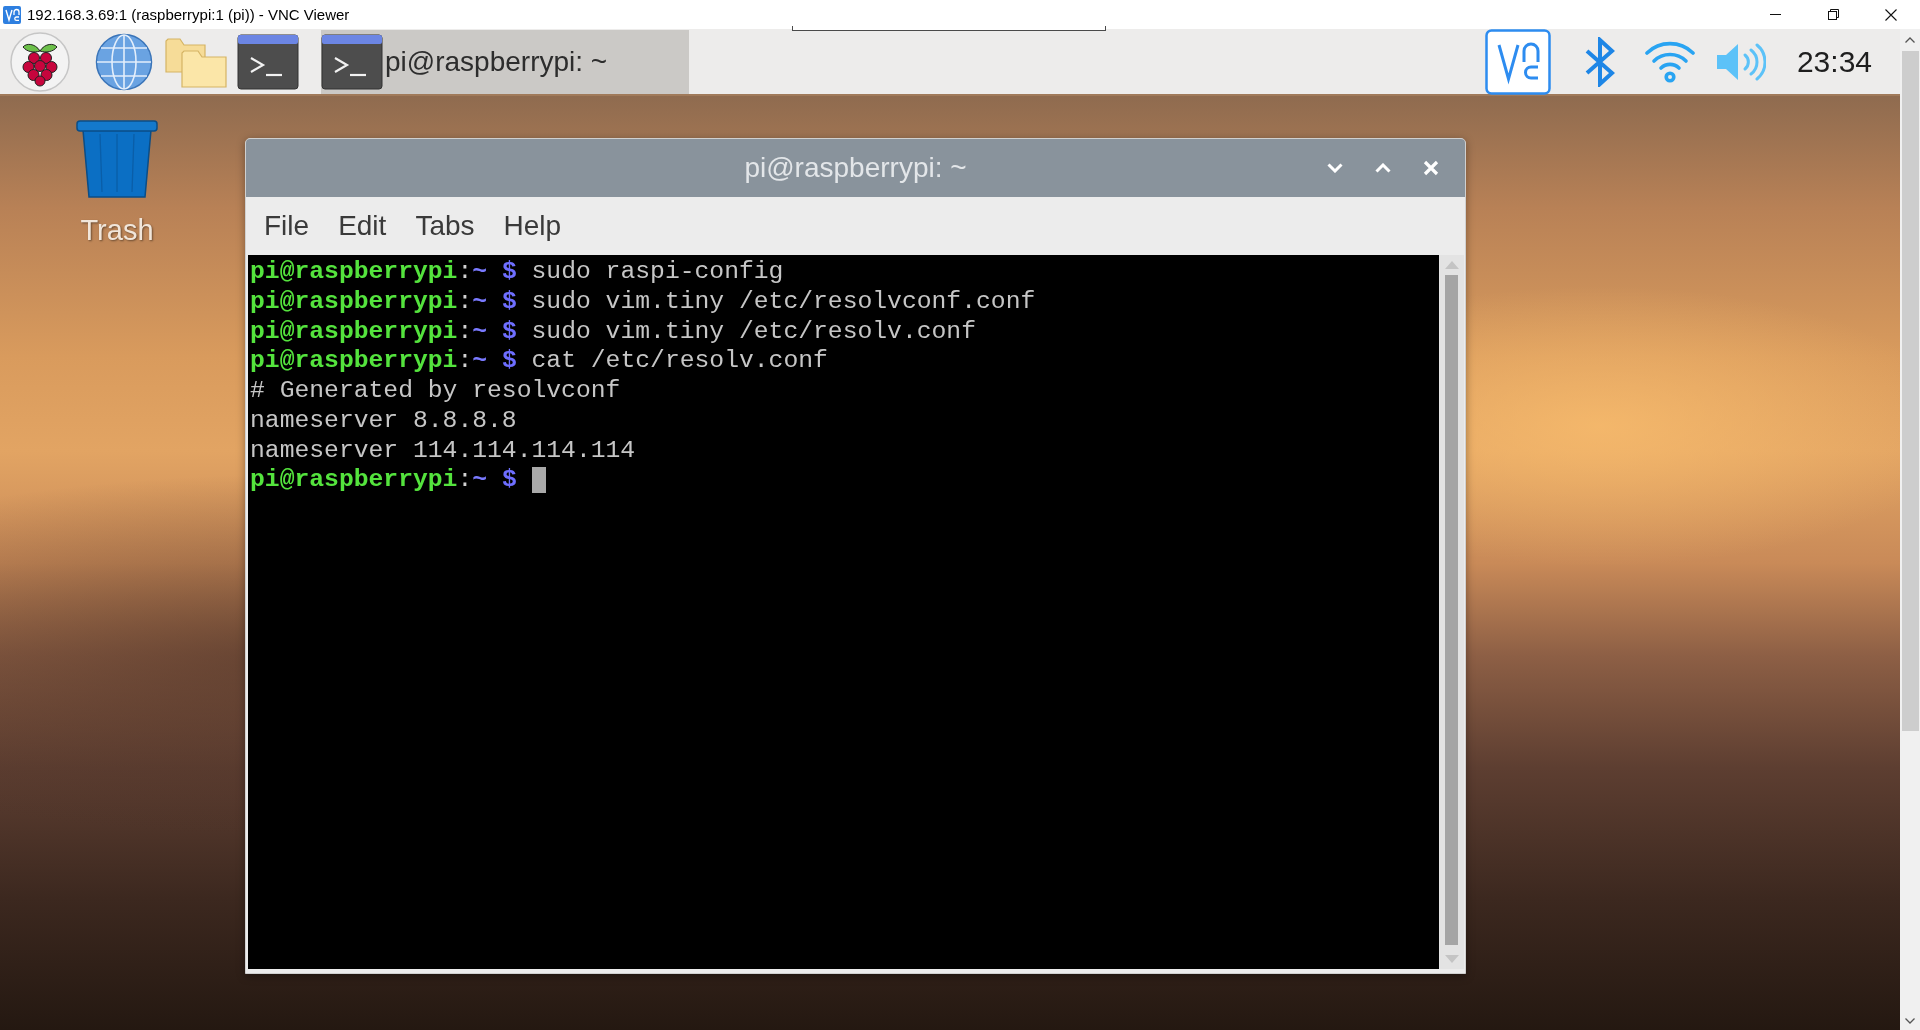 This screenshot has height=1030, width=1920. What do you see at coordinates (1383, 168) in the screenshot?
I see `chevron-up-icon` at bounding box center [1383, 168].